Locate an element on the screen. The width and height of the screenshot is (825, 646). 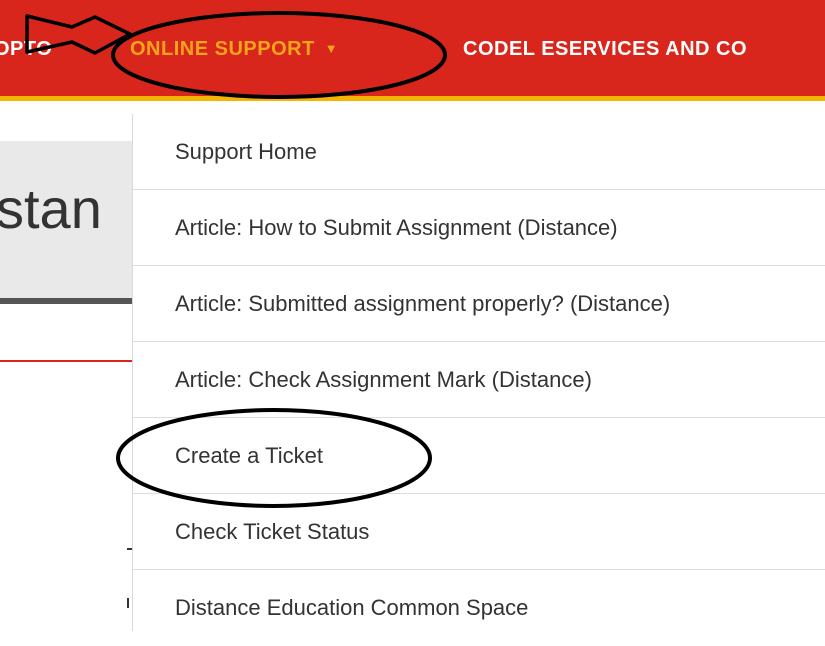
menu-item-create-a-ticket: Create a Ticket is located at coordinates (479, 456).